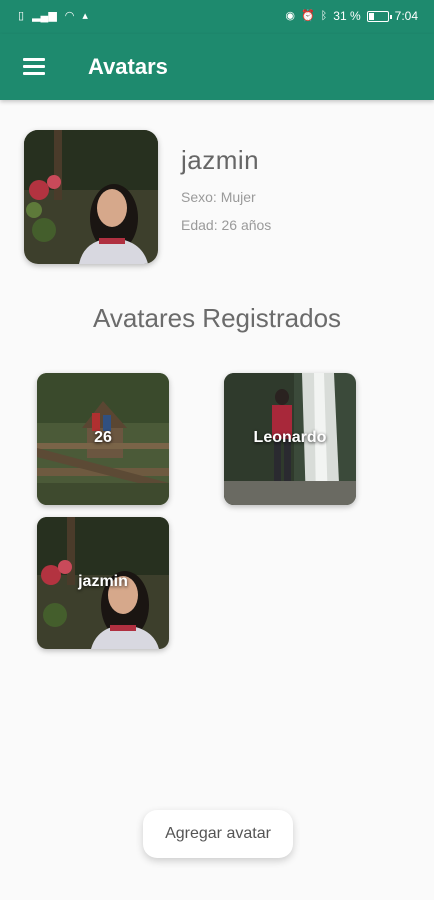 This screenshot has width=434, height=900. What do you see at coordinates (226, 225) in the screenshot?
I see `profile-edad: Edad: 26 años` at bounding box center [226, 225].